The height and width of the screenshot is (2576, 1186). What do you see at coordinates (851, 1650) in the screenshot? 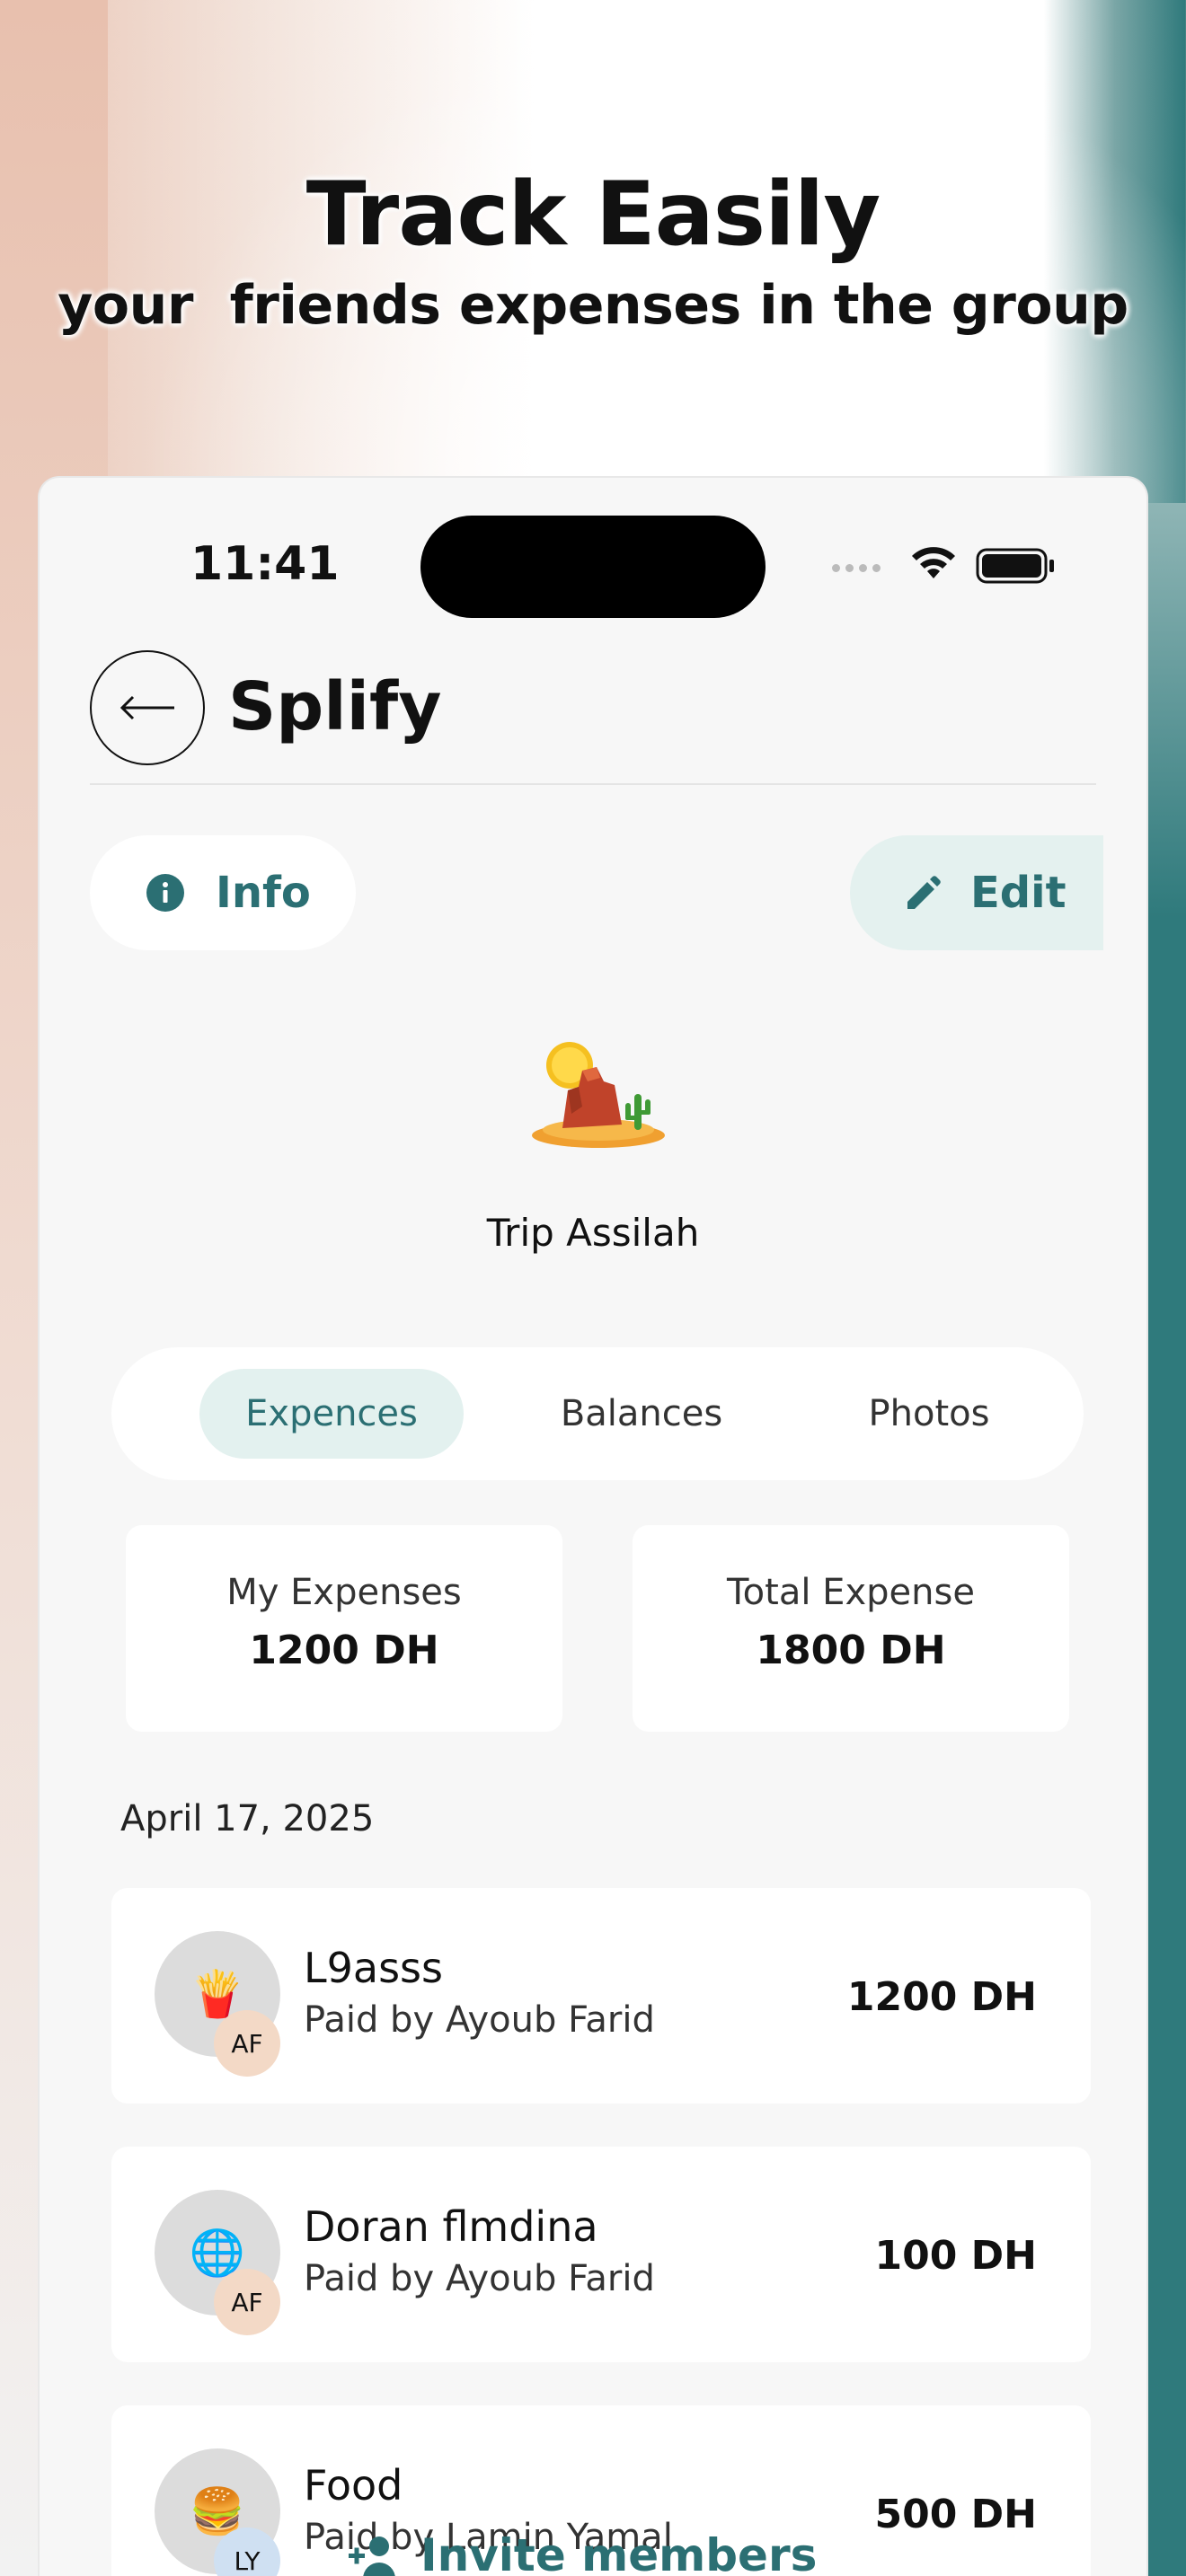
I see `total-expense-value: 1800 DH` at bounding box center [851, 1650].